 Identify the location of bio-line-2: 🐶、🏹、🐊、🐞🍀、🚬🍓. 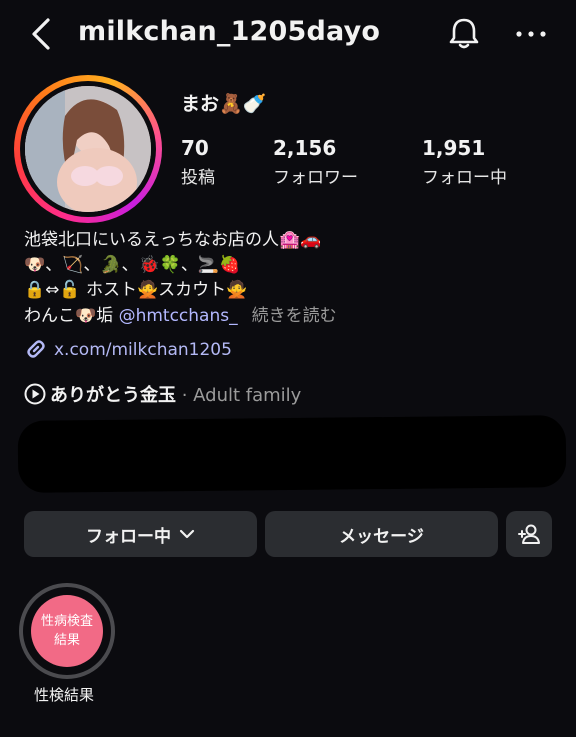
(132, 265).